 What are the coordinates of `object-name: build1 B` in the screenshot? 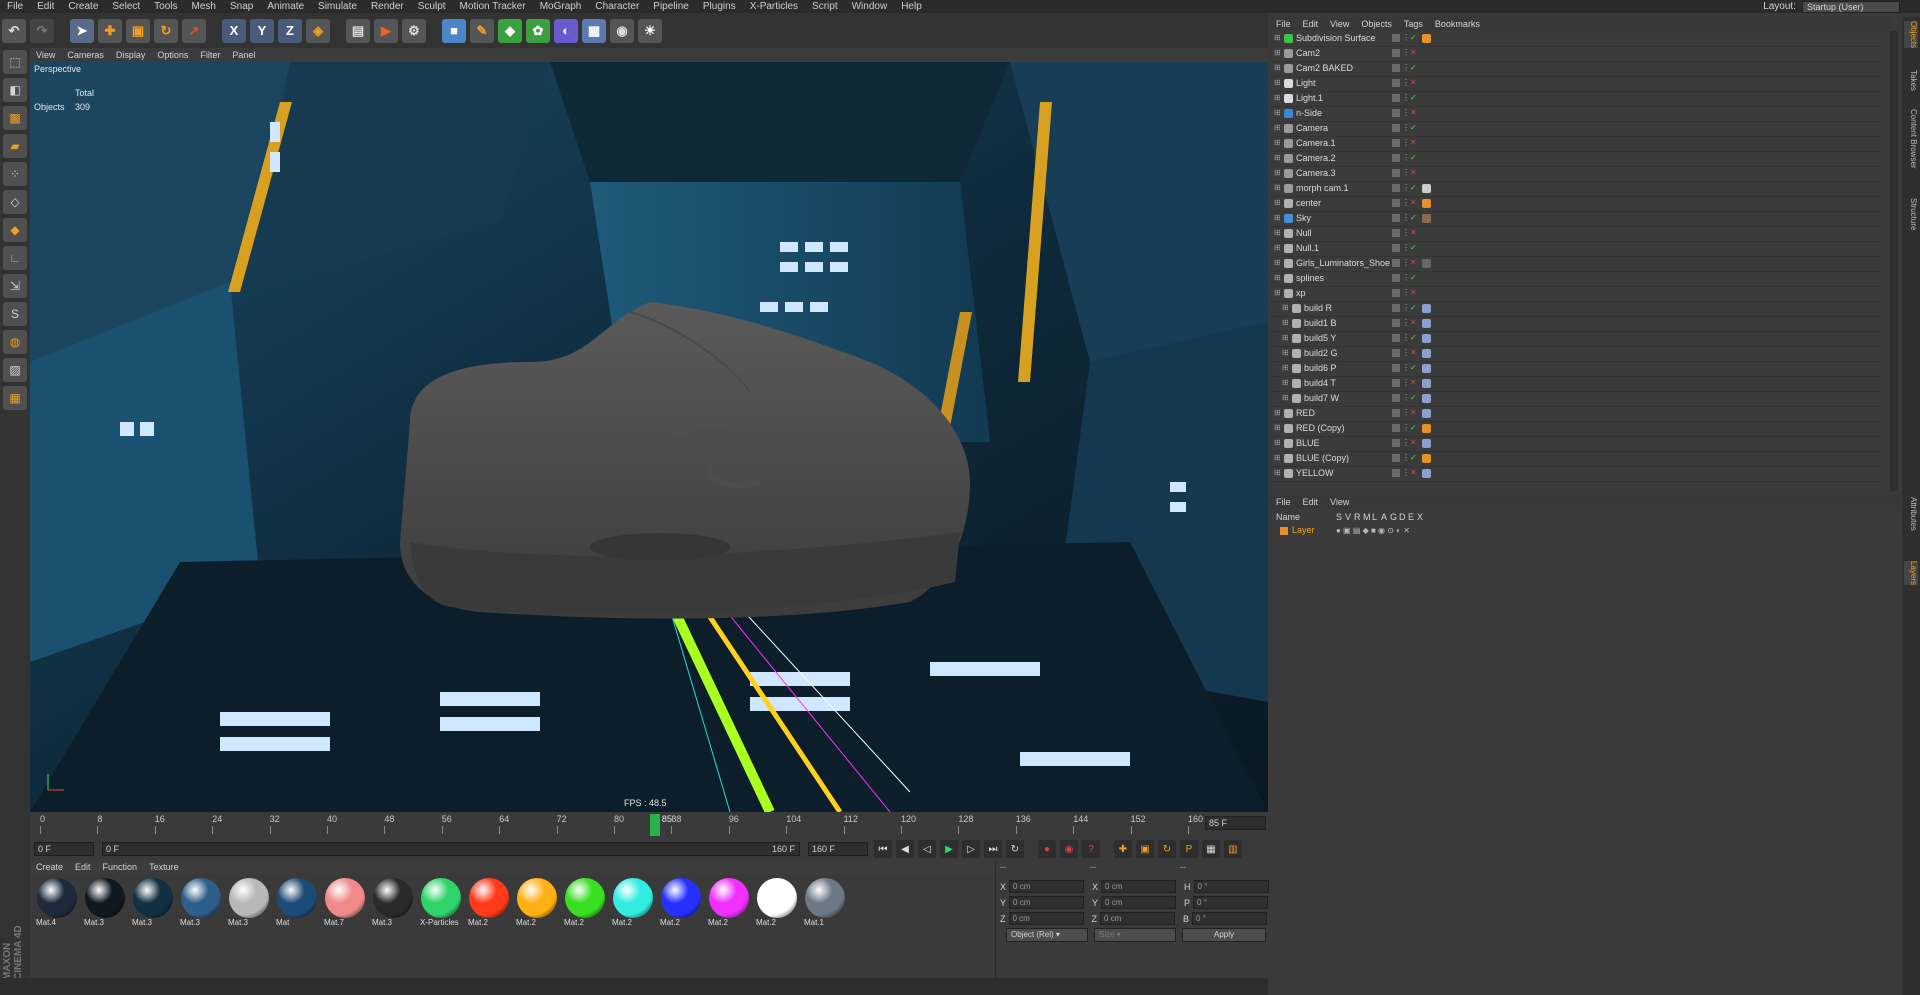 It's located at (1320, 323).